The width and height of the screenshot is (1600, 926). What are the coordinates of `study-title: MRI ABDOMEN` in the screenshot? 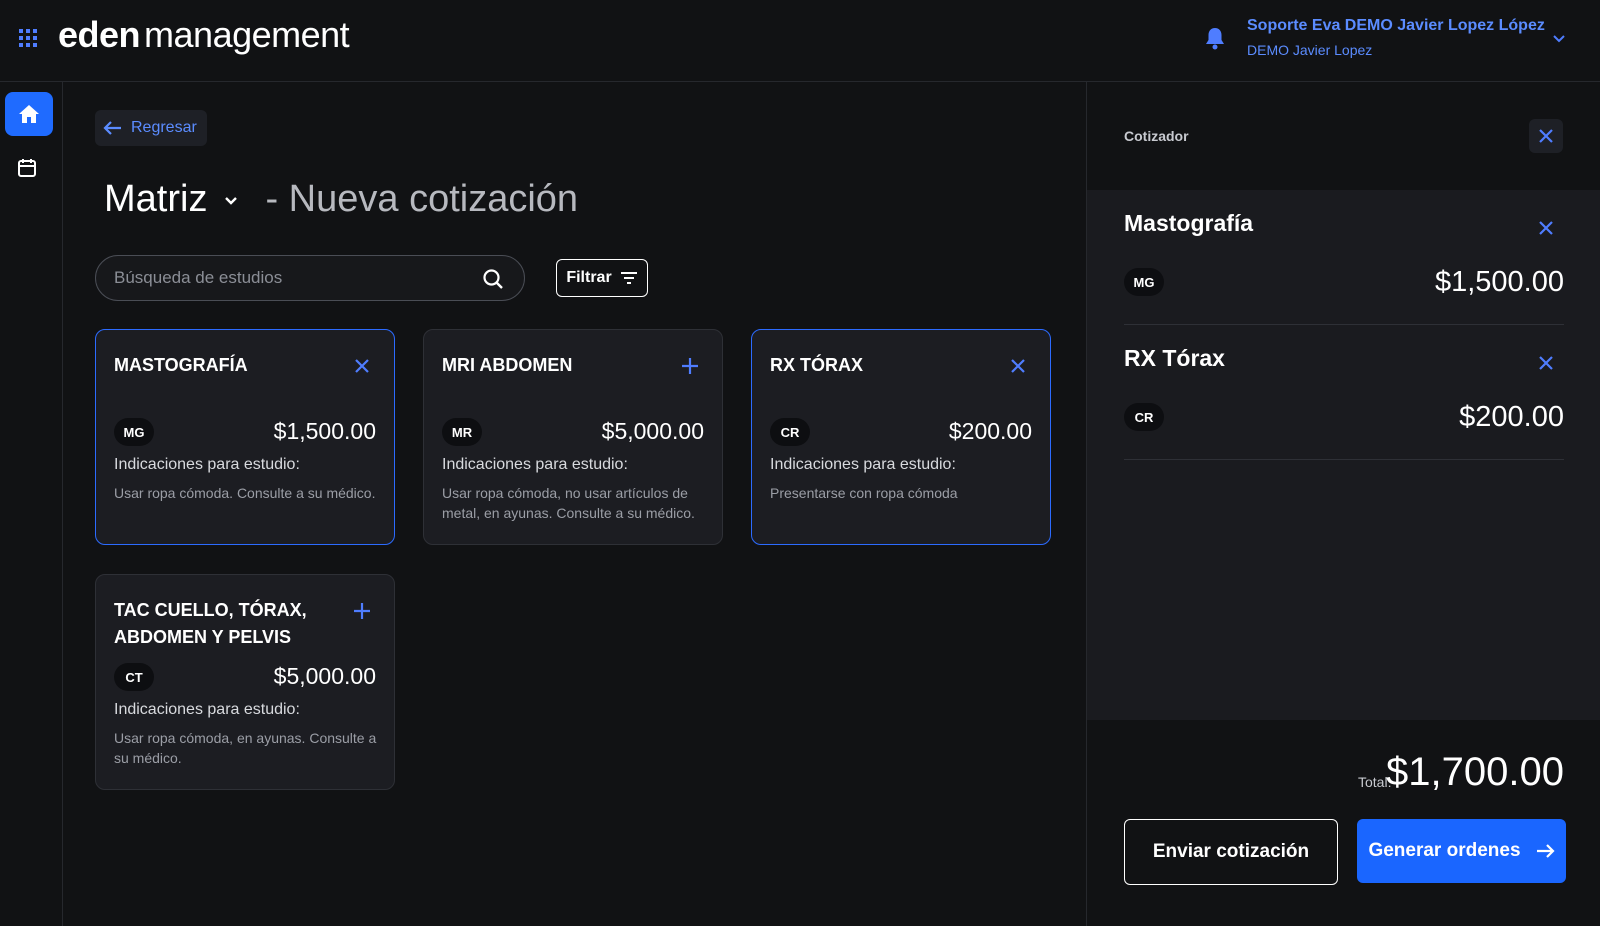 It's located at (507, 365).